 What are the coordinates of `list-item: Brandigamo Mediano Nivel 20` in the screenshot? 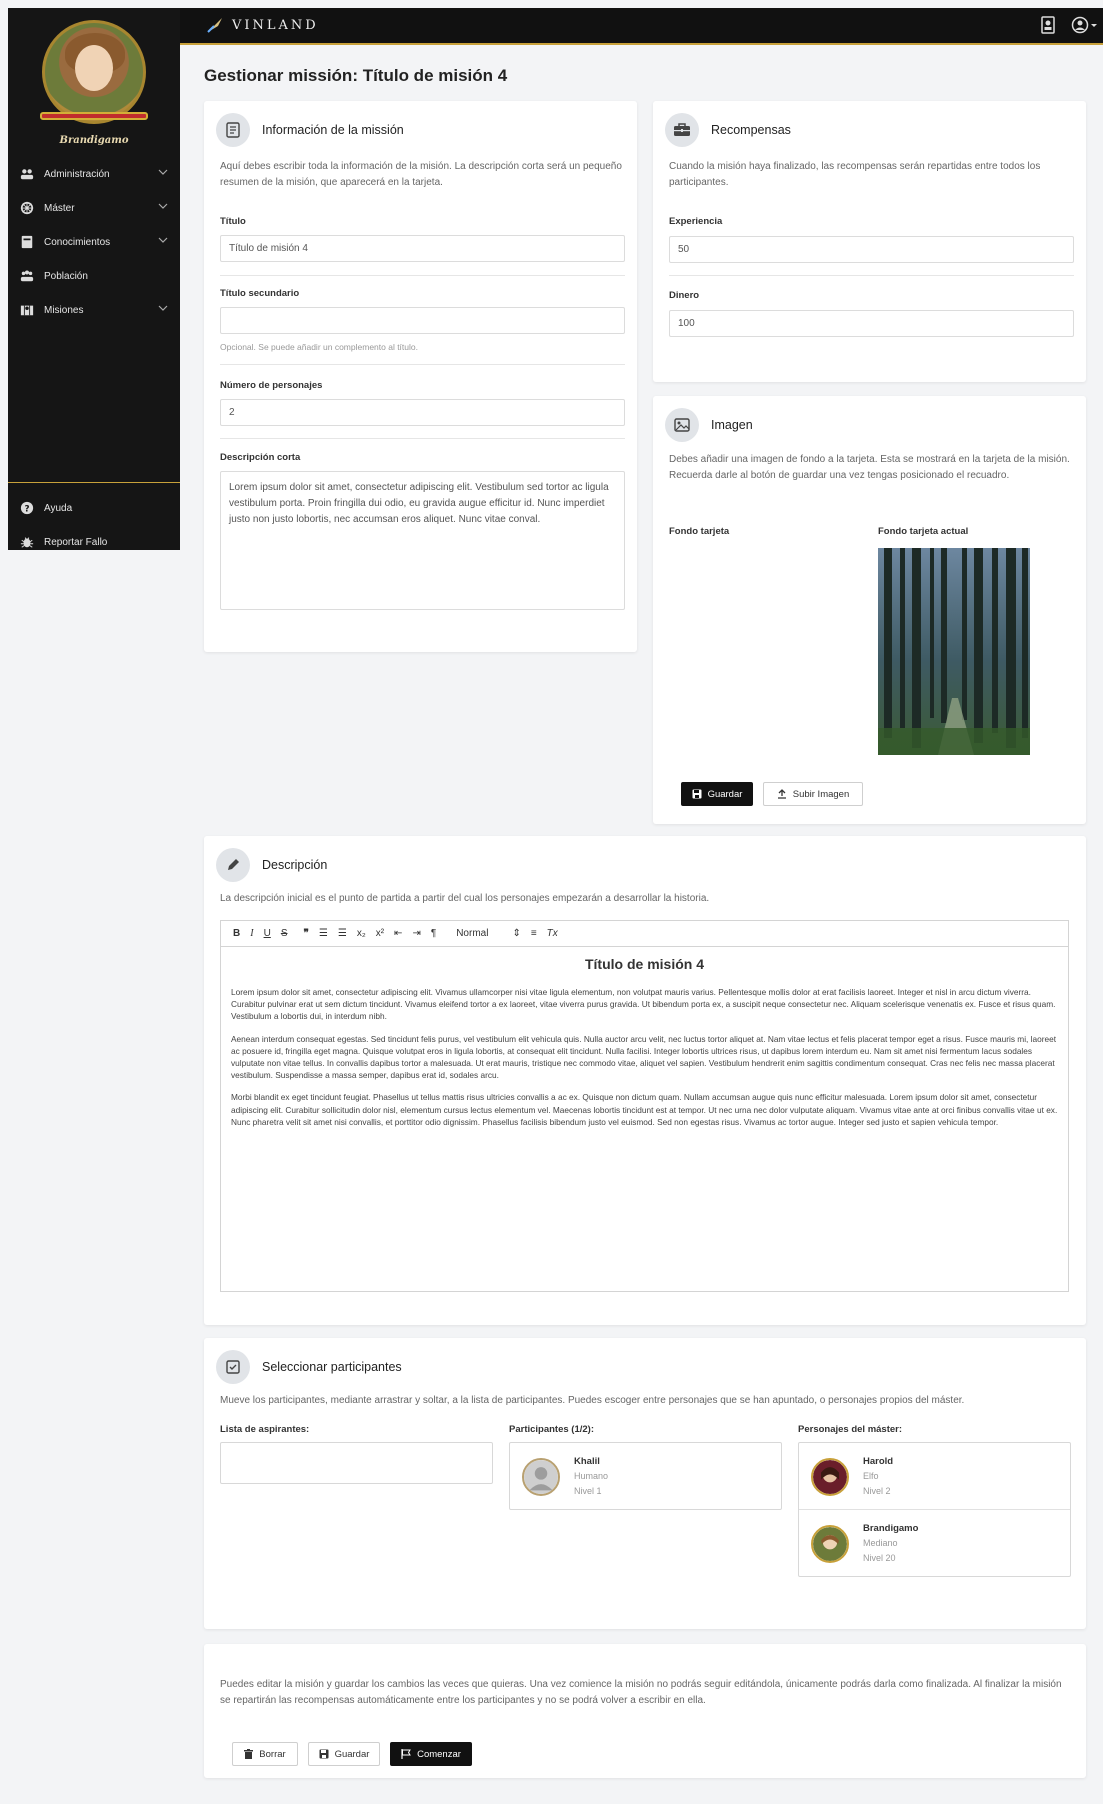 It's located at (934, 1543).